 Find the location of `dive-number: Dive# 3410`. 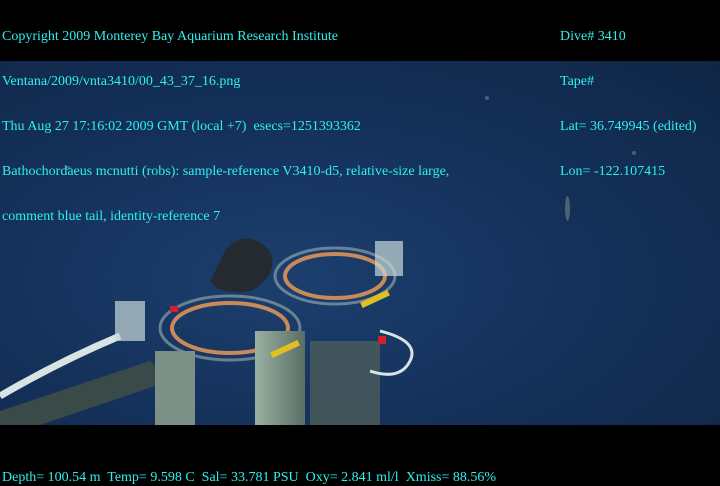

dive-number: Dive# 3410 is located at coordinates (593, 36).